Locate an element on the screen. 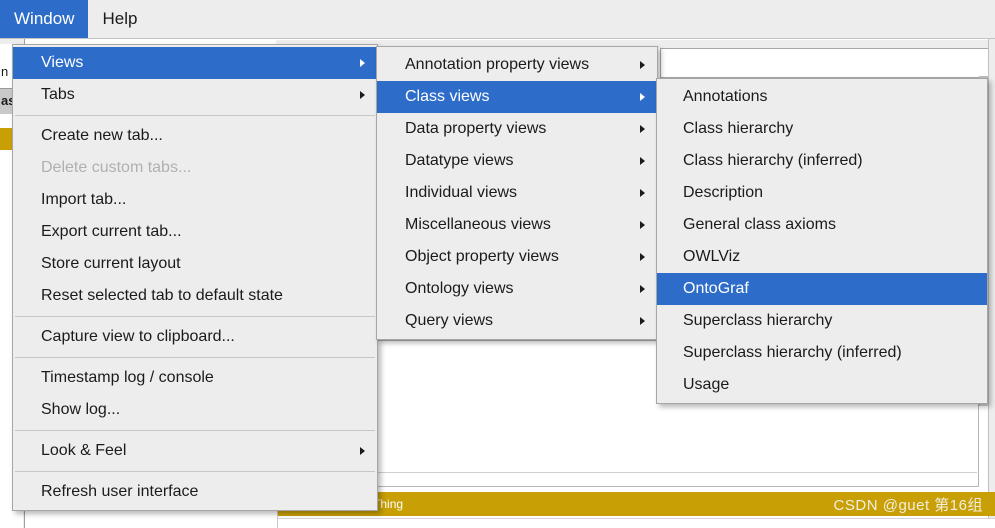 The width and height of the screenshot is (995, 528). views-submenu-item-object-property-views: Object property views is located at coordinates (517, 257).